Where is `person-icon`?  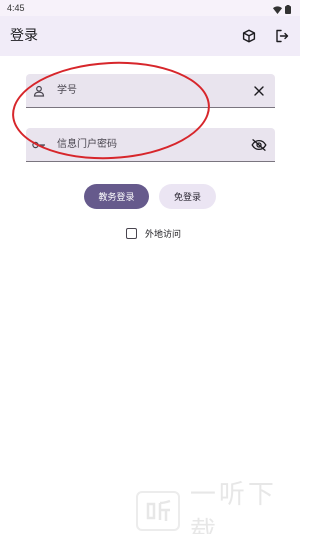 person-icon is located at coordinates (39, 91).